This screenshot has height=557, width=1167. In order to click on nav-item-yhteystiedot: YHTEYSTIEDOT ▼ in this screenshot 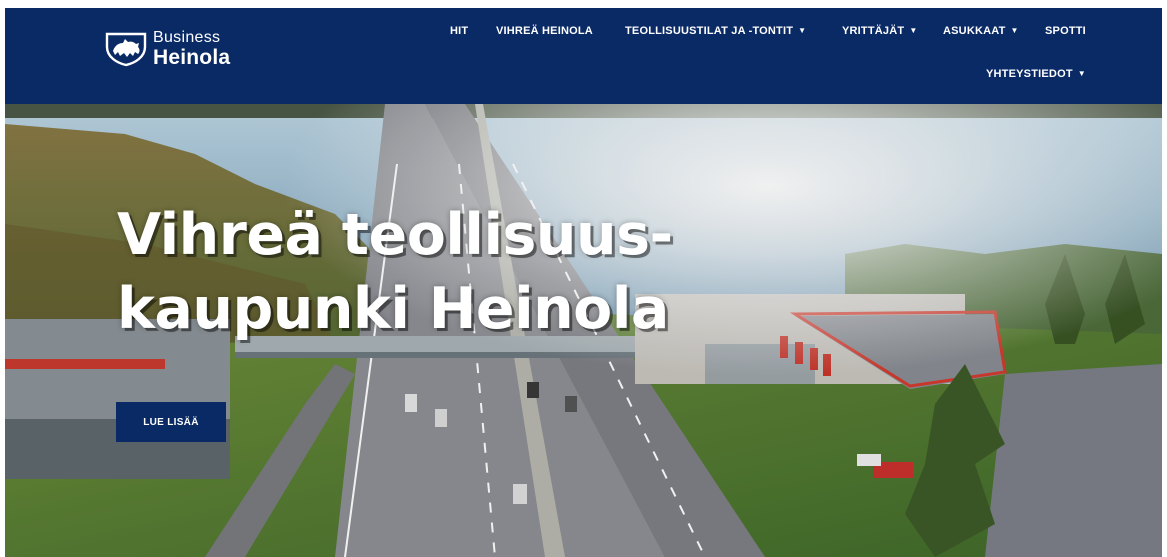, I will do `click(1036, 74)`.